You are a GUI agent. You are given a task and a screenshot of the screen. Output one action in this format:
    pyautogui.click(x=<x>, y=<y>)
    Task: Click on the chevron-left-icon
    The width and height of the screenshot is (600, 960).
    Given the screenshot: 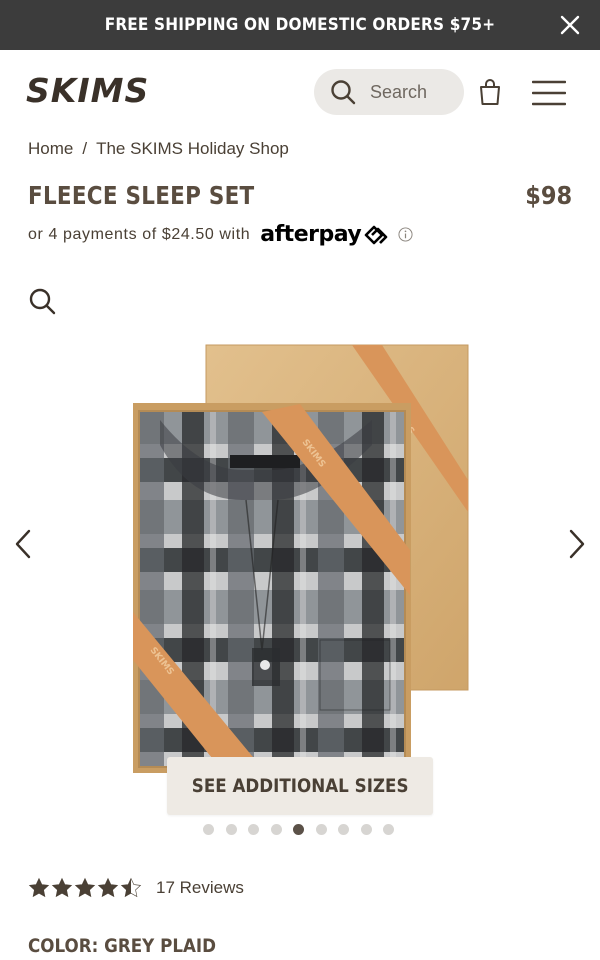 What is the action you would take?
    pyautogui.click(x=23, y=544)
    